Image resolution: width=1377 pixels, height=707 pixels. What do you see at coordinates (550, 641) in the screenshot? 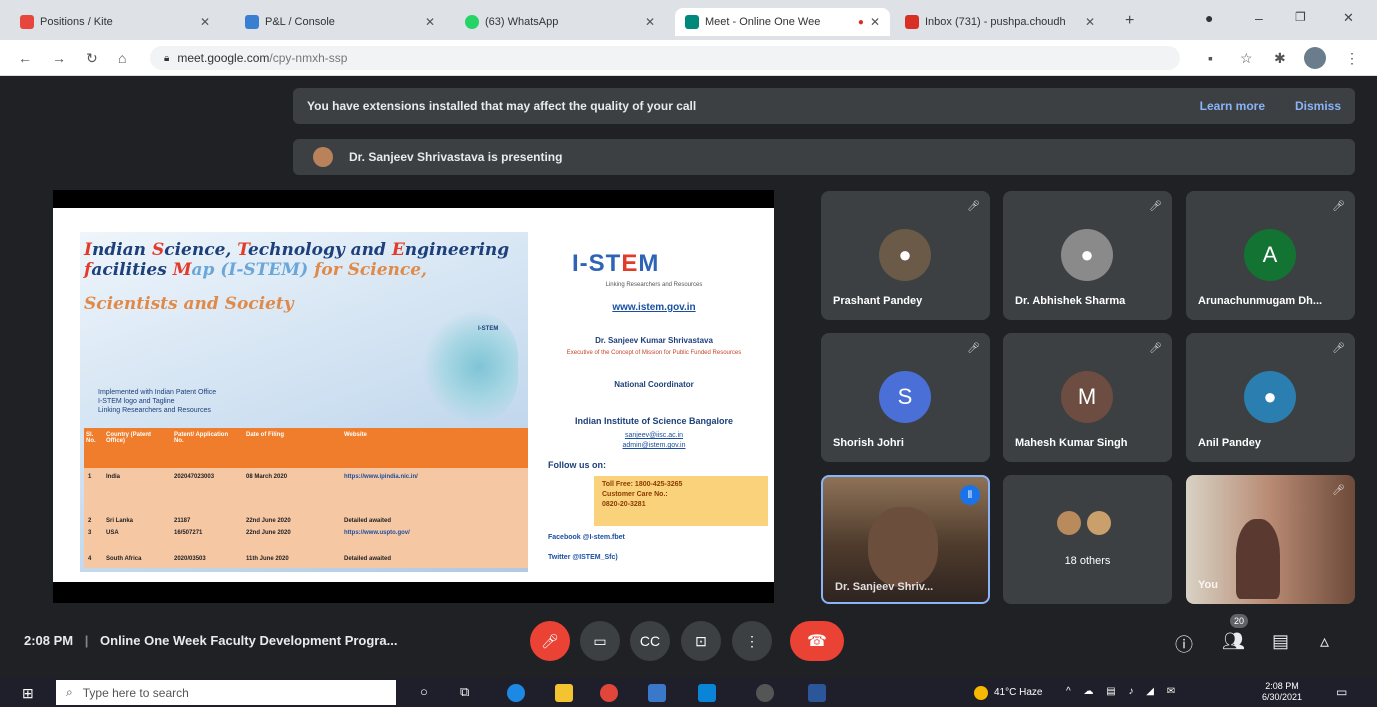
I see `mic-toggle-button: 🎤︎` at bounding box center [550, 641].